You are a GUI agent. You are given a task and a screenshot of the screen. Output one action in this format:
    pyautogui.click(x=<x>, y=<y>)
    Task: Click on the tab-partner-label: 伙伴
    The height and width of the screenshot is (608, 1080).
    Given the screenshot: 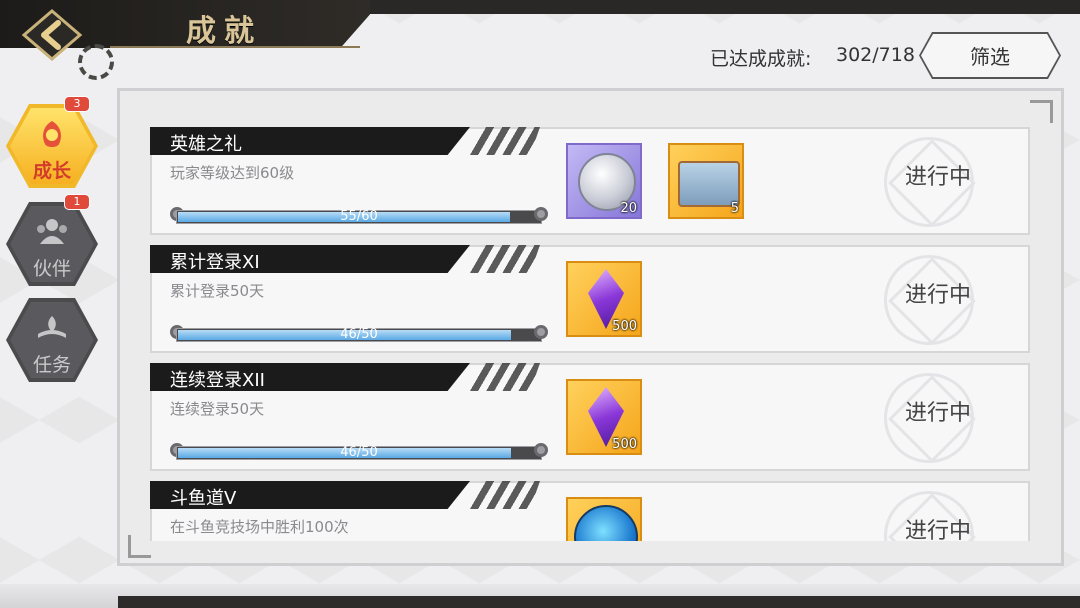 What is the action you would take?
    pyautogui.click(x=51, y=269)
    